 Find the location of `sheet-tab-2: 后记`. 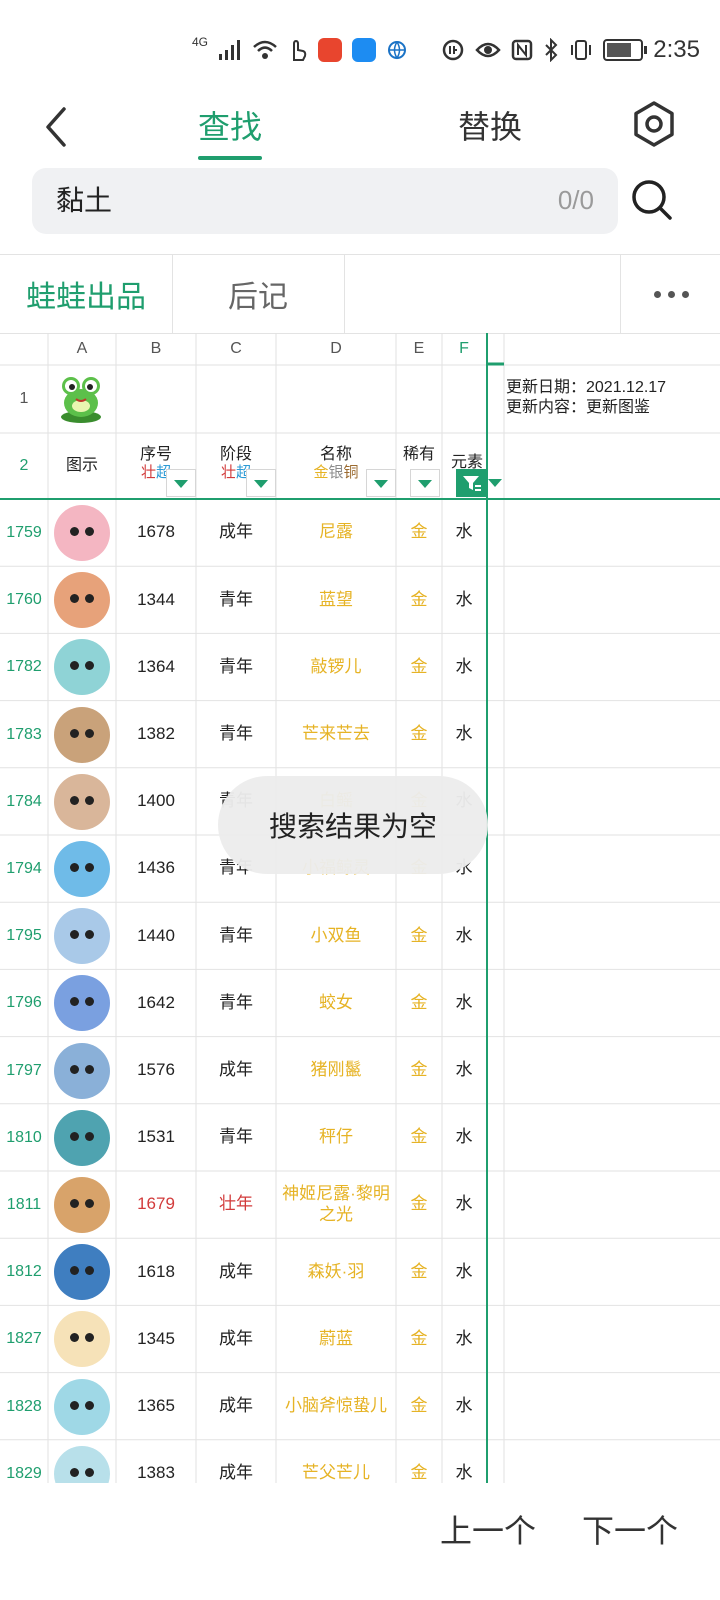

sheet-tab-2: 后记 is located at coordinates (258, 294).